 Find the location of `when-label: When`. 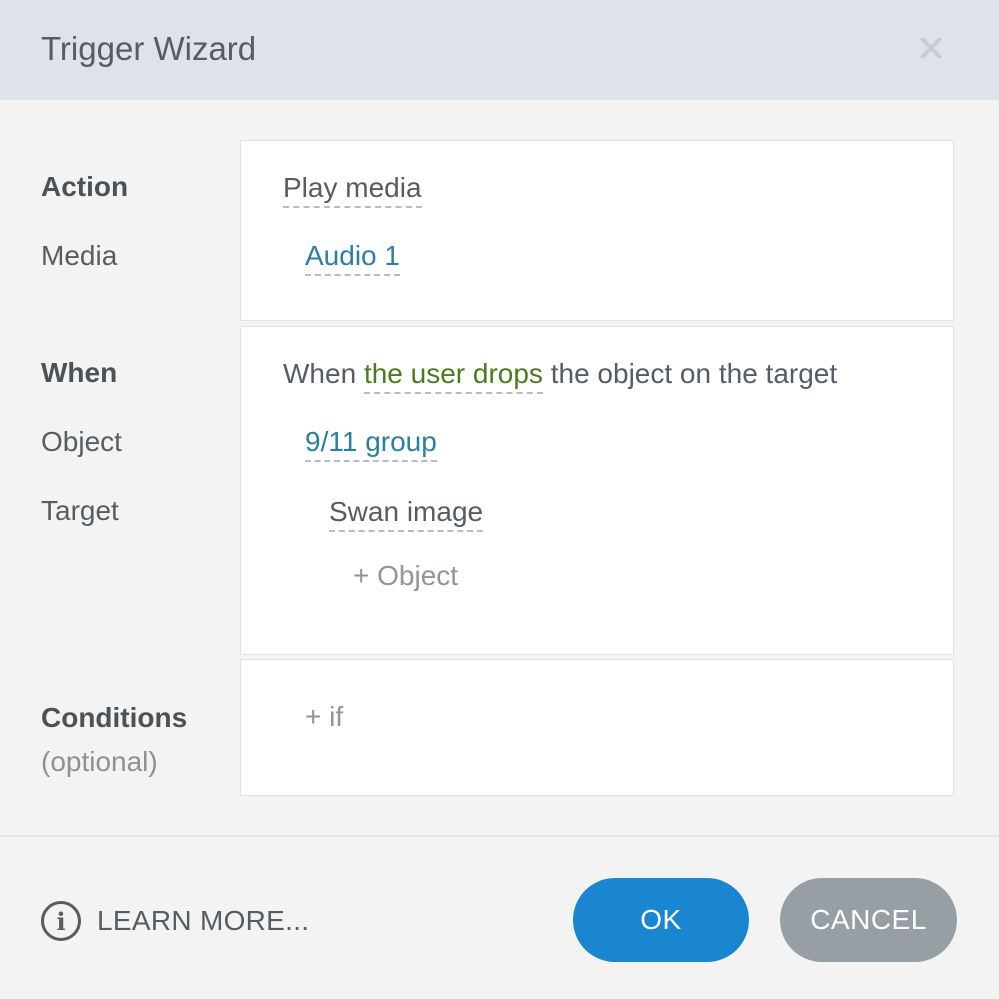

when-label: When is located at coordinates (79, 372).